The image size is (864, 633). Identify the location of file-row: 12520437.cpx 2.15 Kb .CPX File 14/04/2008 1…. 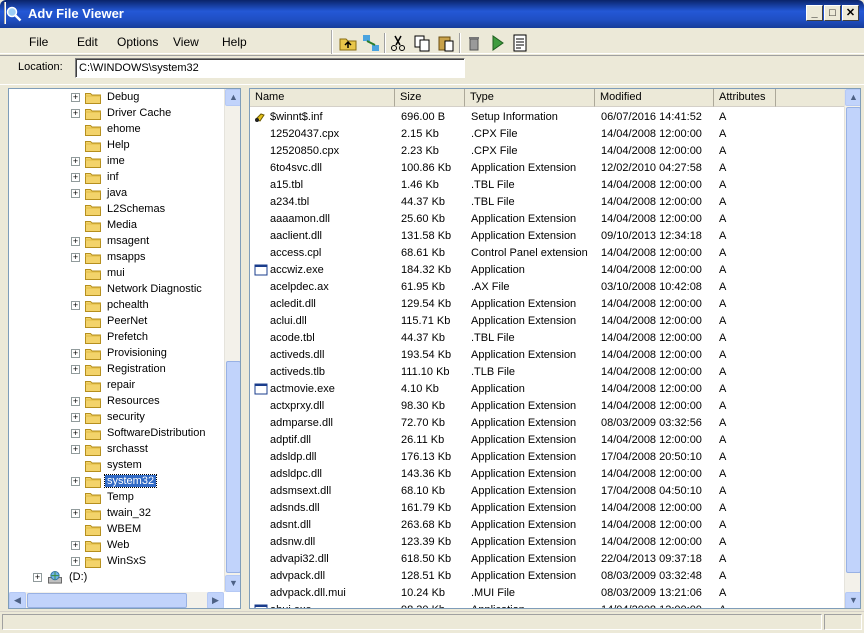
(547, 134).